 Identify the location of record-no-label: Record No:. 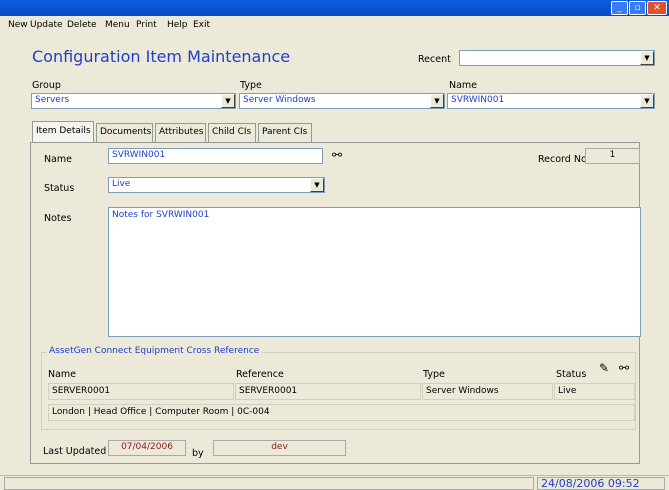
(564, 159).